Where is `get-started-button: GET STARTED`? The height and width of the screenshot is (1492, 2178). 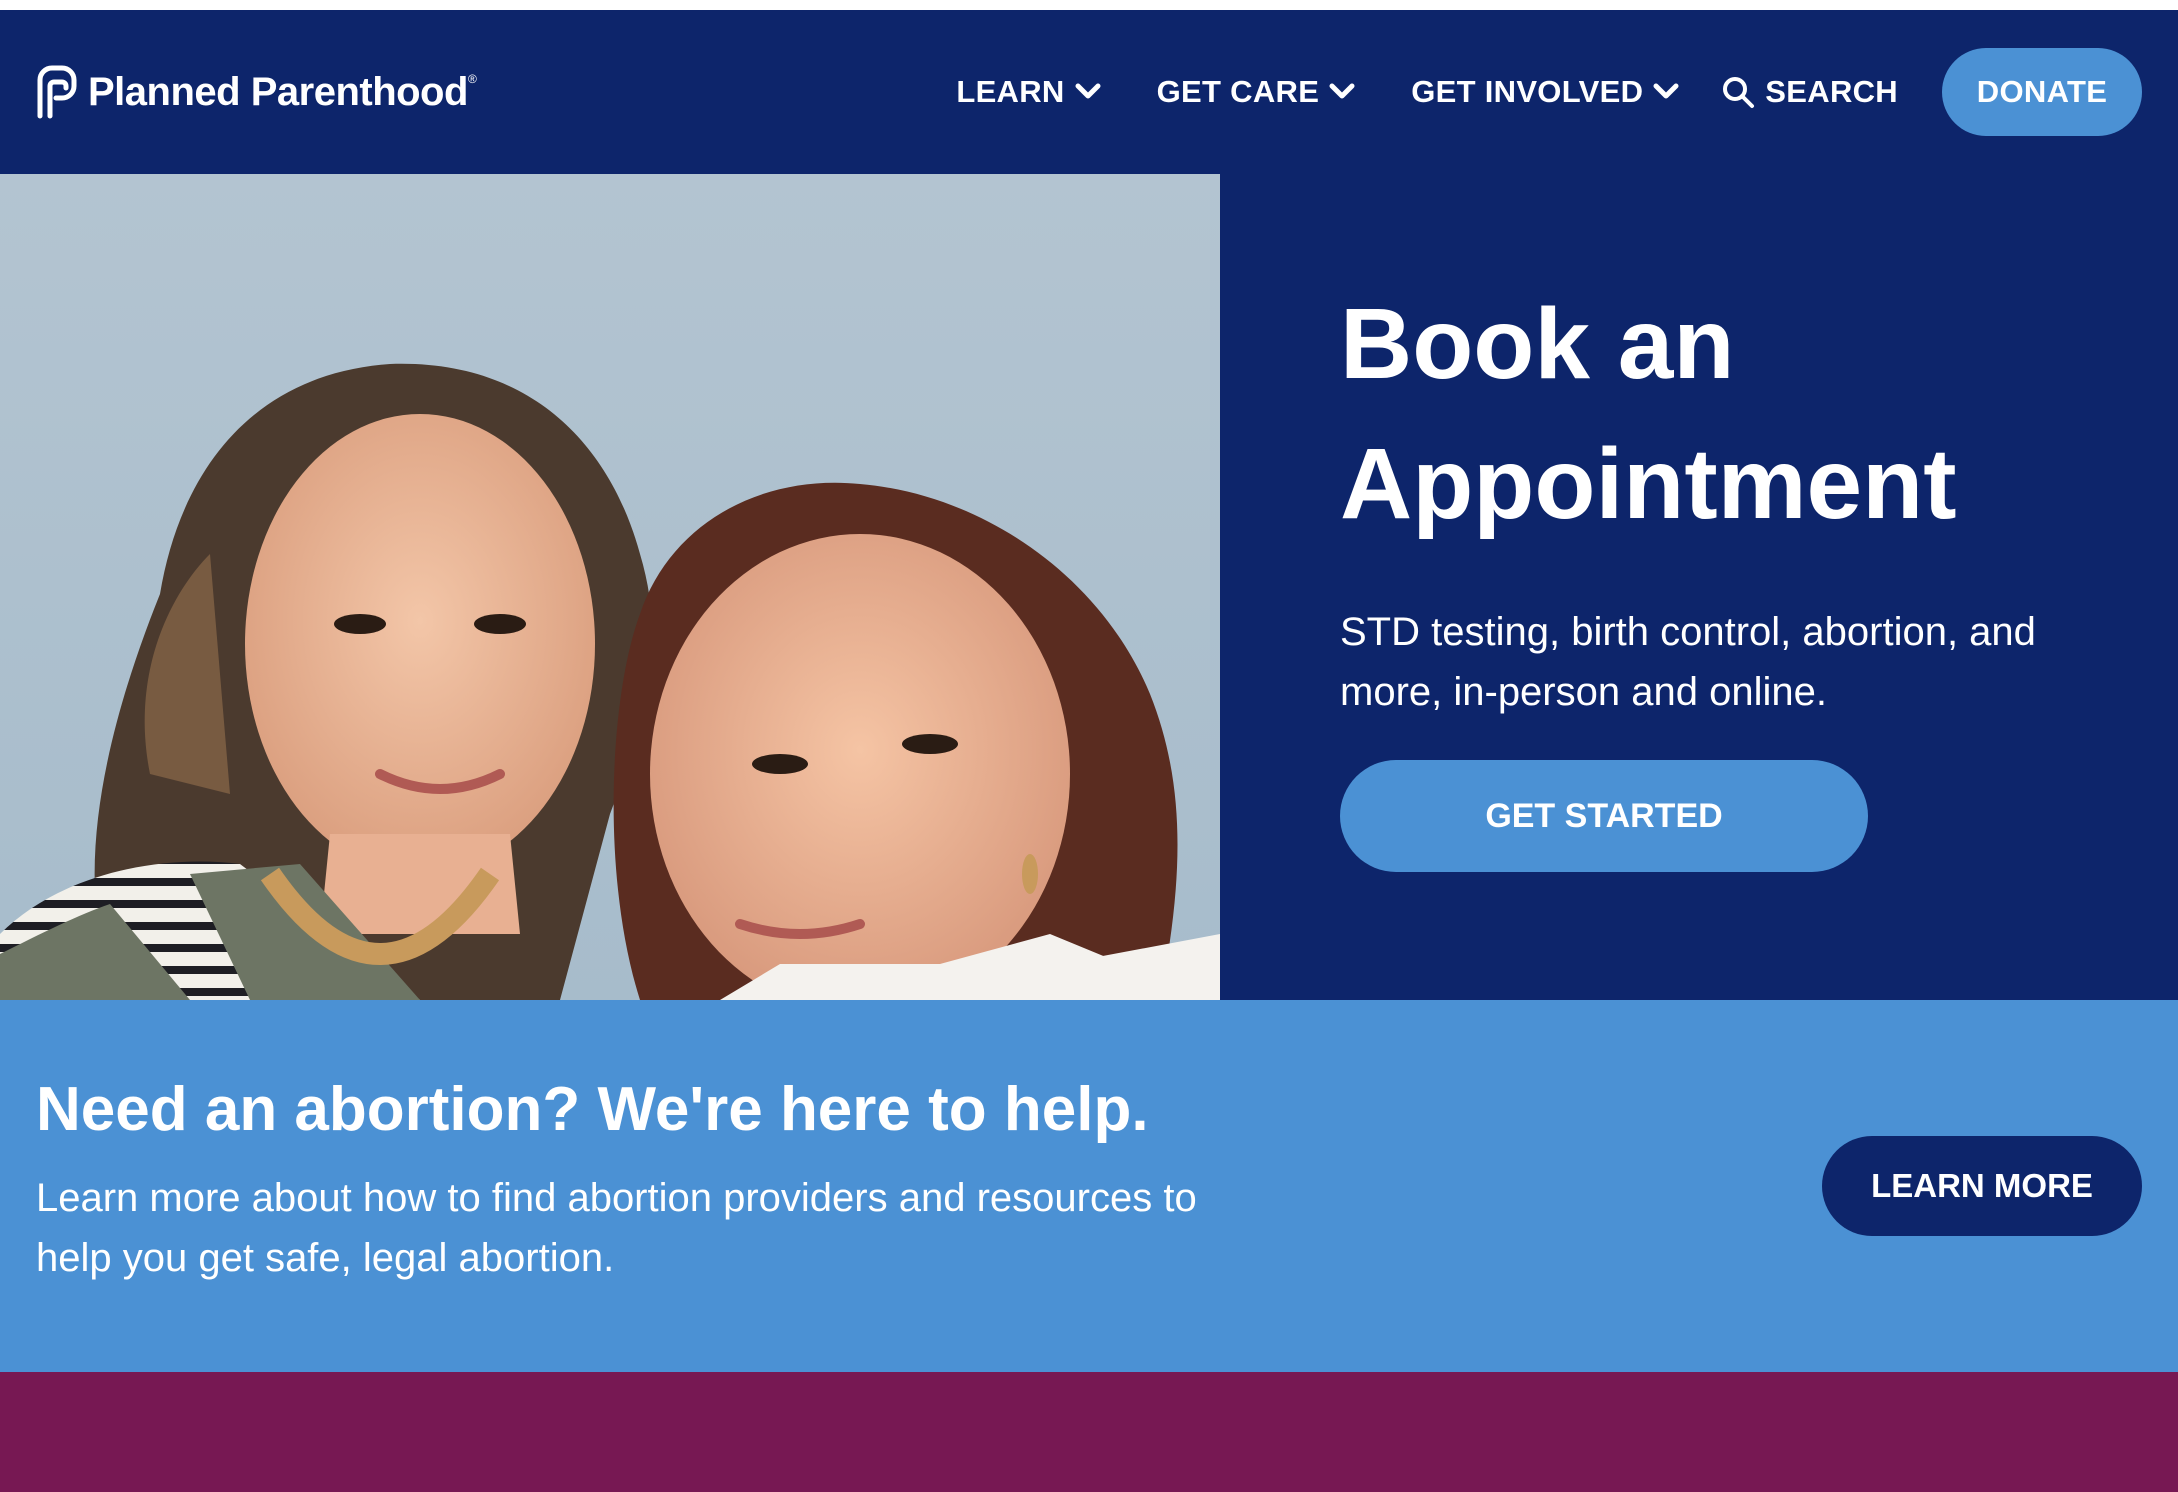 get-started-button: GET STARTED is located at coordinates (1604, 816).